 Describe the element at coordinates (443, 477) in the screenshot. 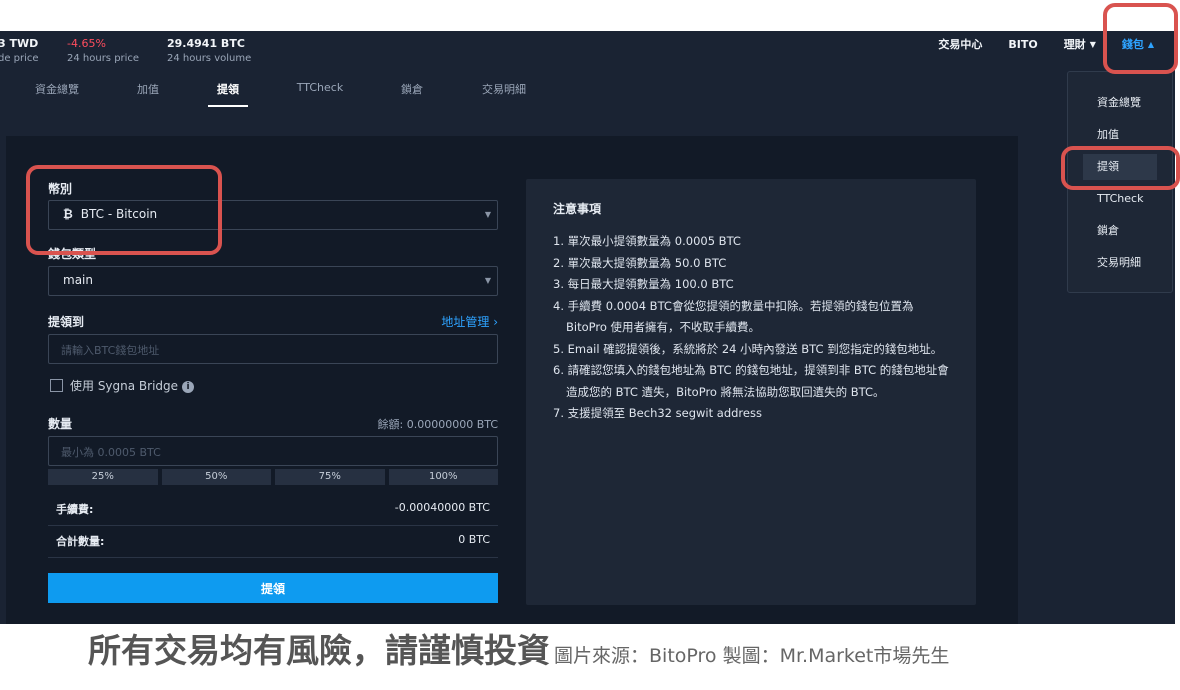

I see `percent-100-button: 100%` at that location.